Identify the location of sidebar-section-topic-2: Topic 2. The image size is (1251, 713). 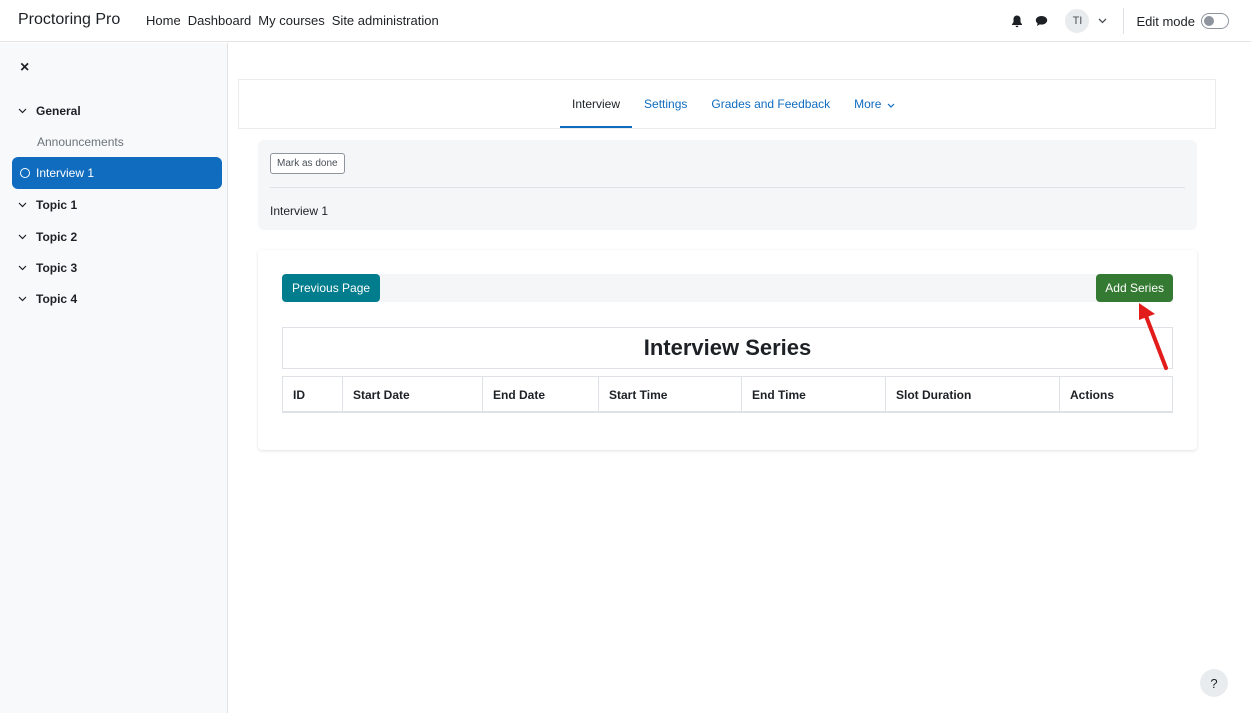
(47, 237).